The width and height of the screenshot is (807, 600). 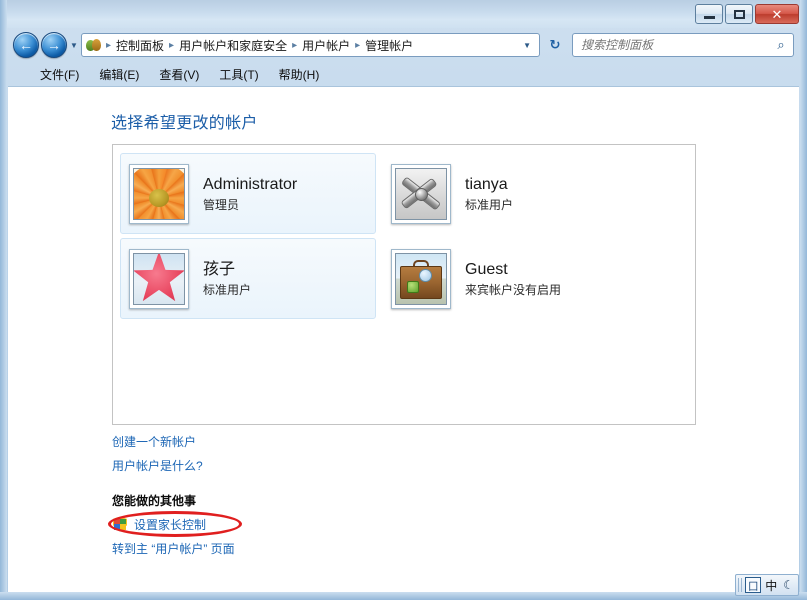 What do you see at coordinates (120, 524) in the screenshot?
I see `shield-icon` at bounding box center [120, 524].